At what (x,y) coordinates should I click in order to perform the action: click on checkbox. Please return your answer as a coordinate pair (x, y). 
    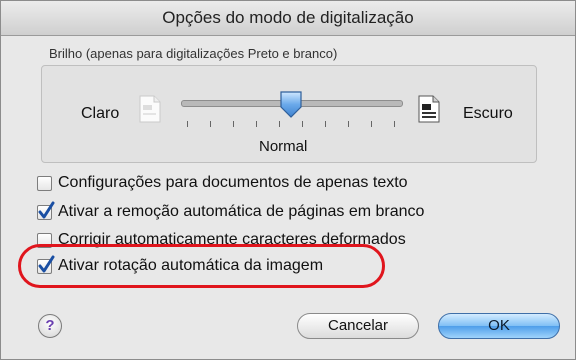
    Looking at the image, I should click on (44, 183).